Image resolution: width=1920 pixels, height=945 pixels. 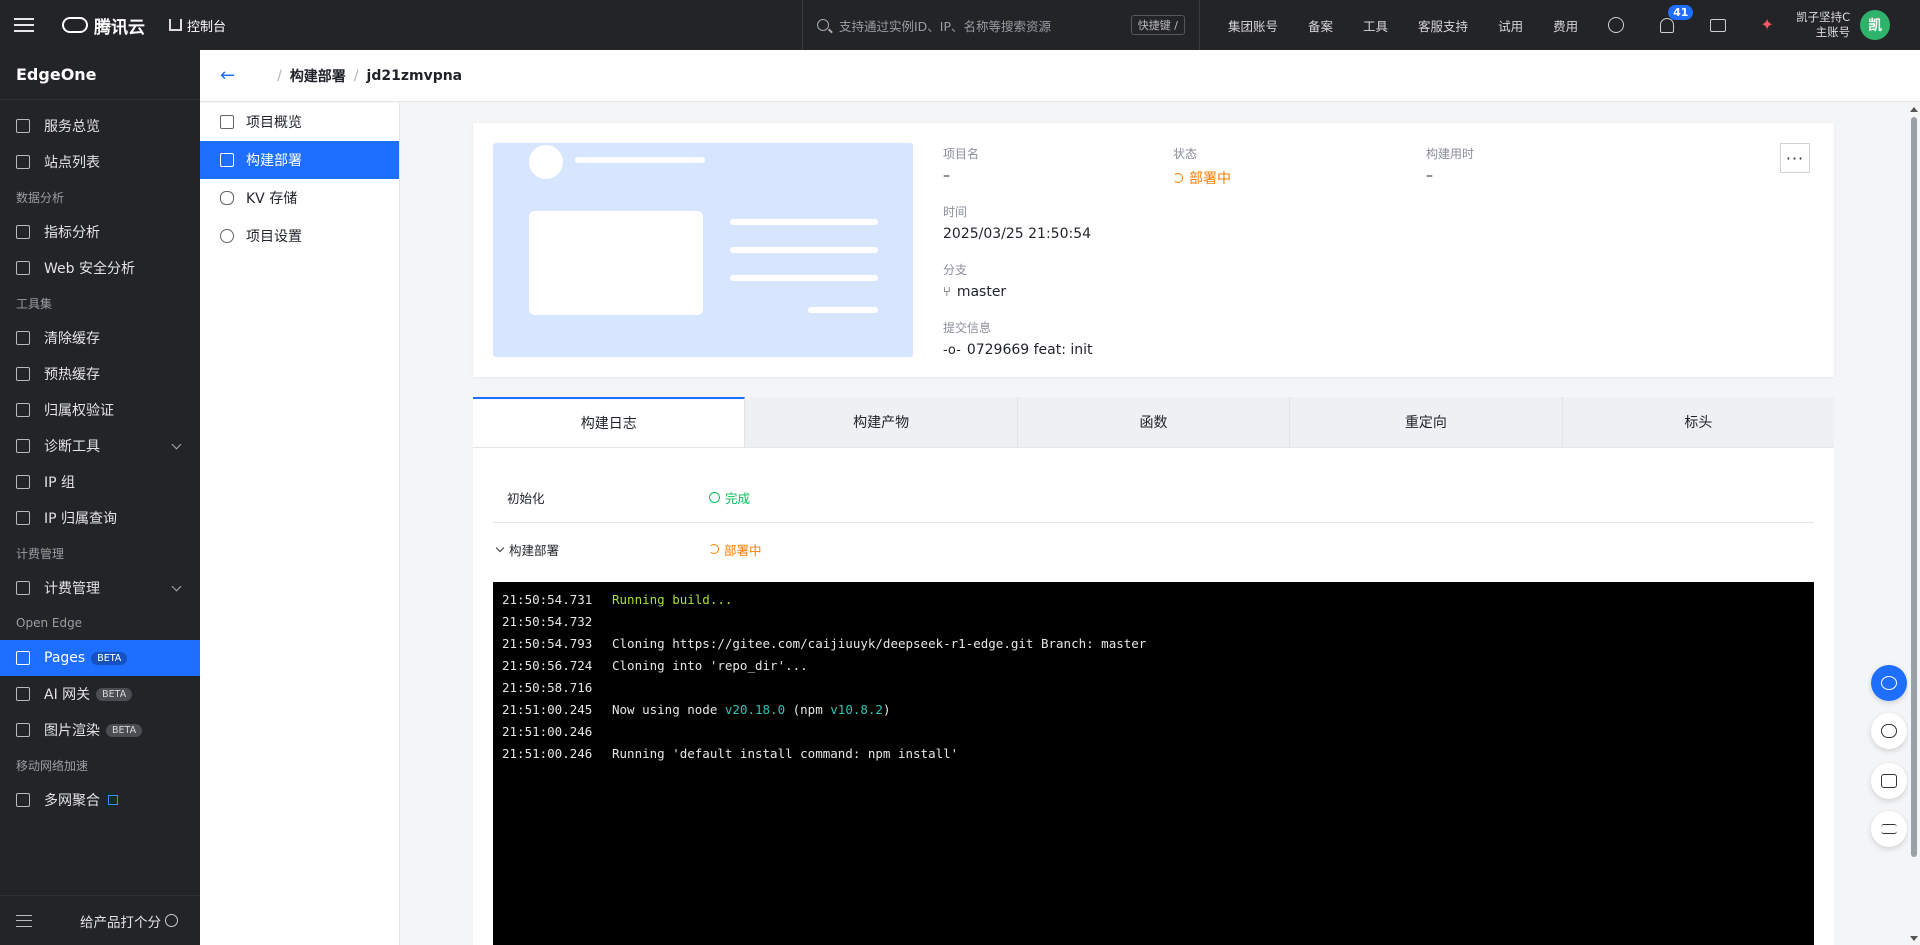 What do you see at coordinates (100, 518) in the screenshot?
I see `sidebar-item: IP 归属查询` at bounding box center [100, 518].